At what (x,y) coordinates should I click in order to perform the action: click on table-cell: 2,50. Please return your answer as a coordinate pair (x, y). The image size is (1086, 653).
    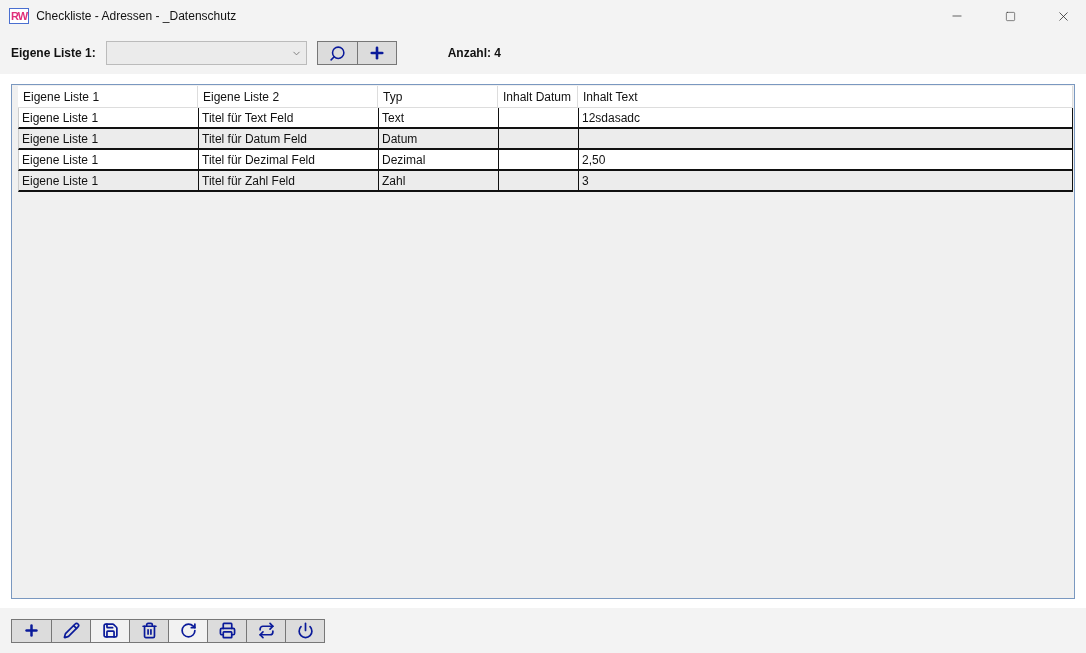
    Looking at the image, I should click on (826, 159).